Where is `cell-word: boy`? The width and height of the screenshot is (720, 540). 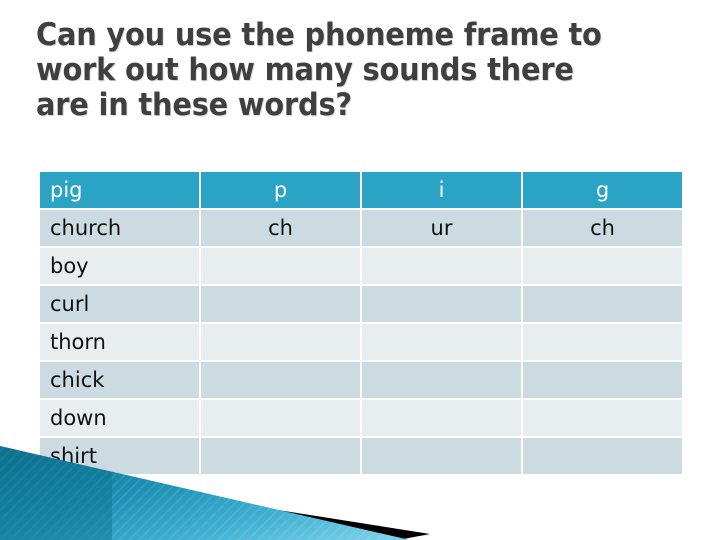
cell-word: boy is located at coordinates (119, 266).